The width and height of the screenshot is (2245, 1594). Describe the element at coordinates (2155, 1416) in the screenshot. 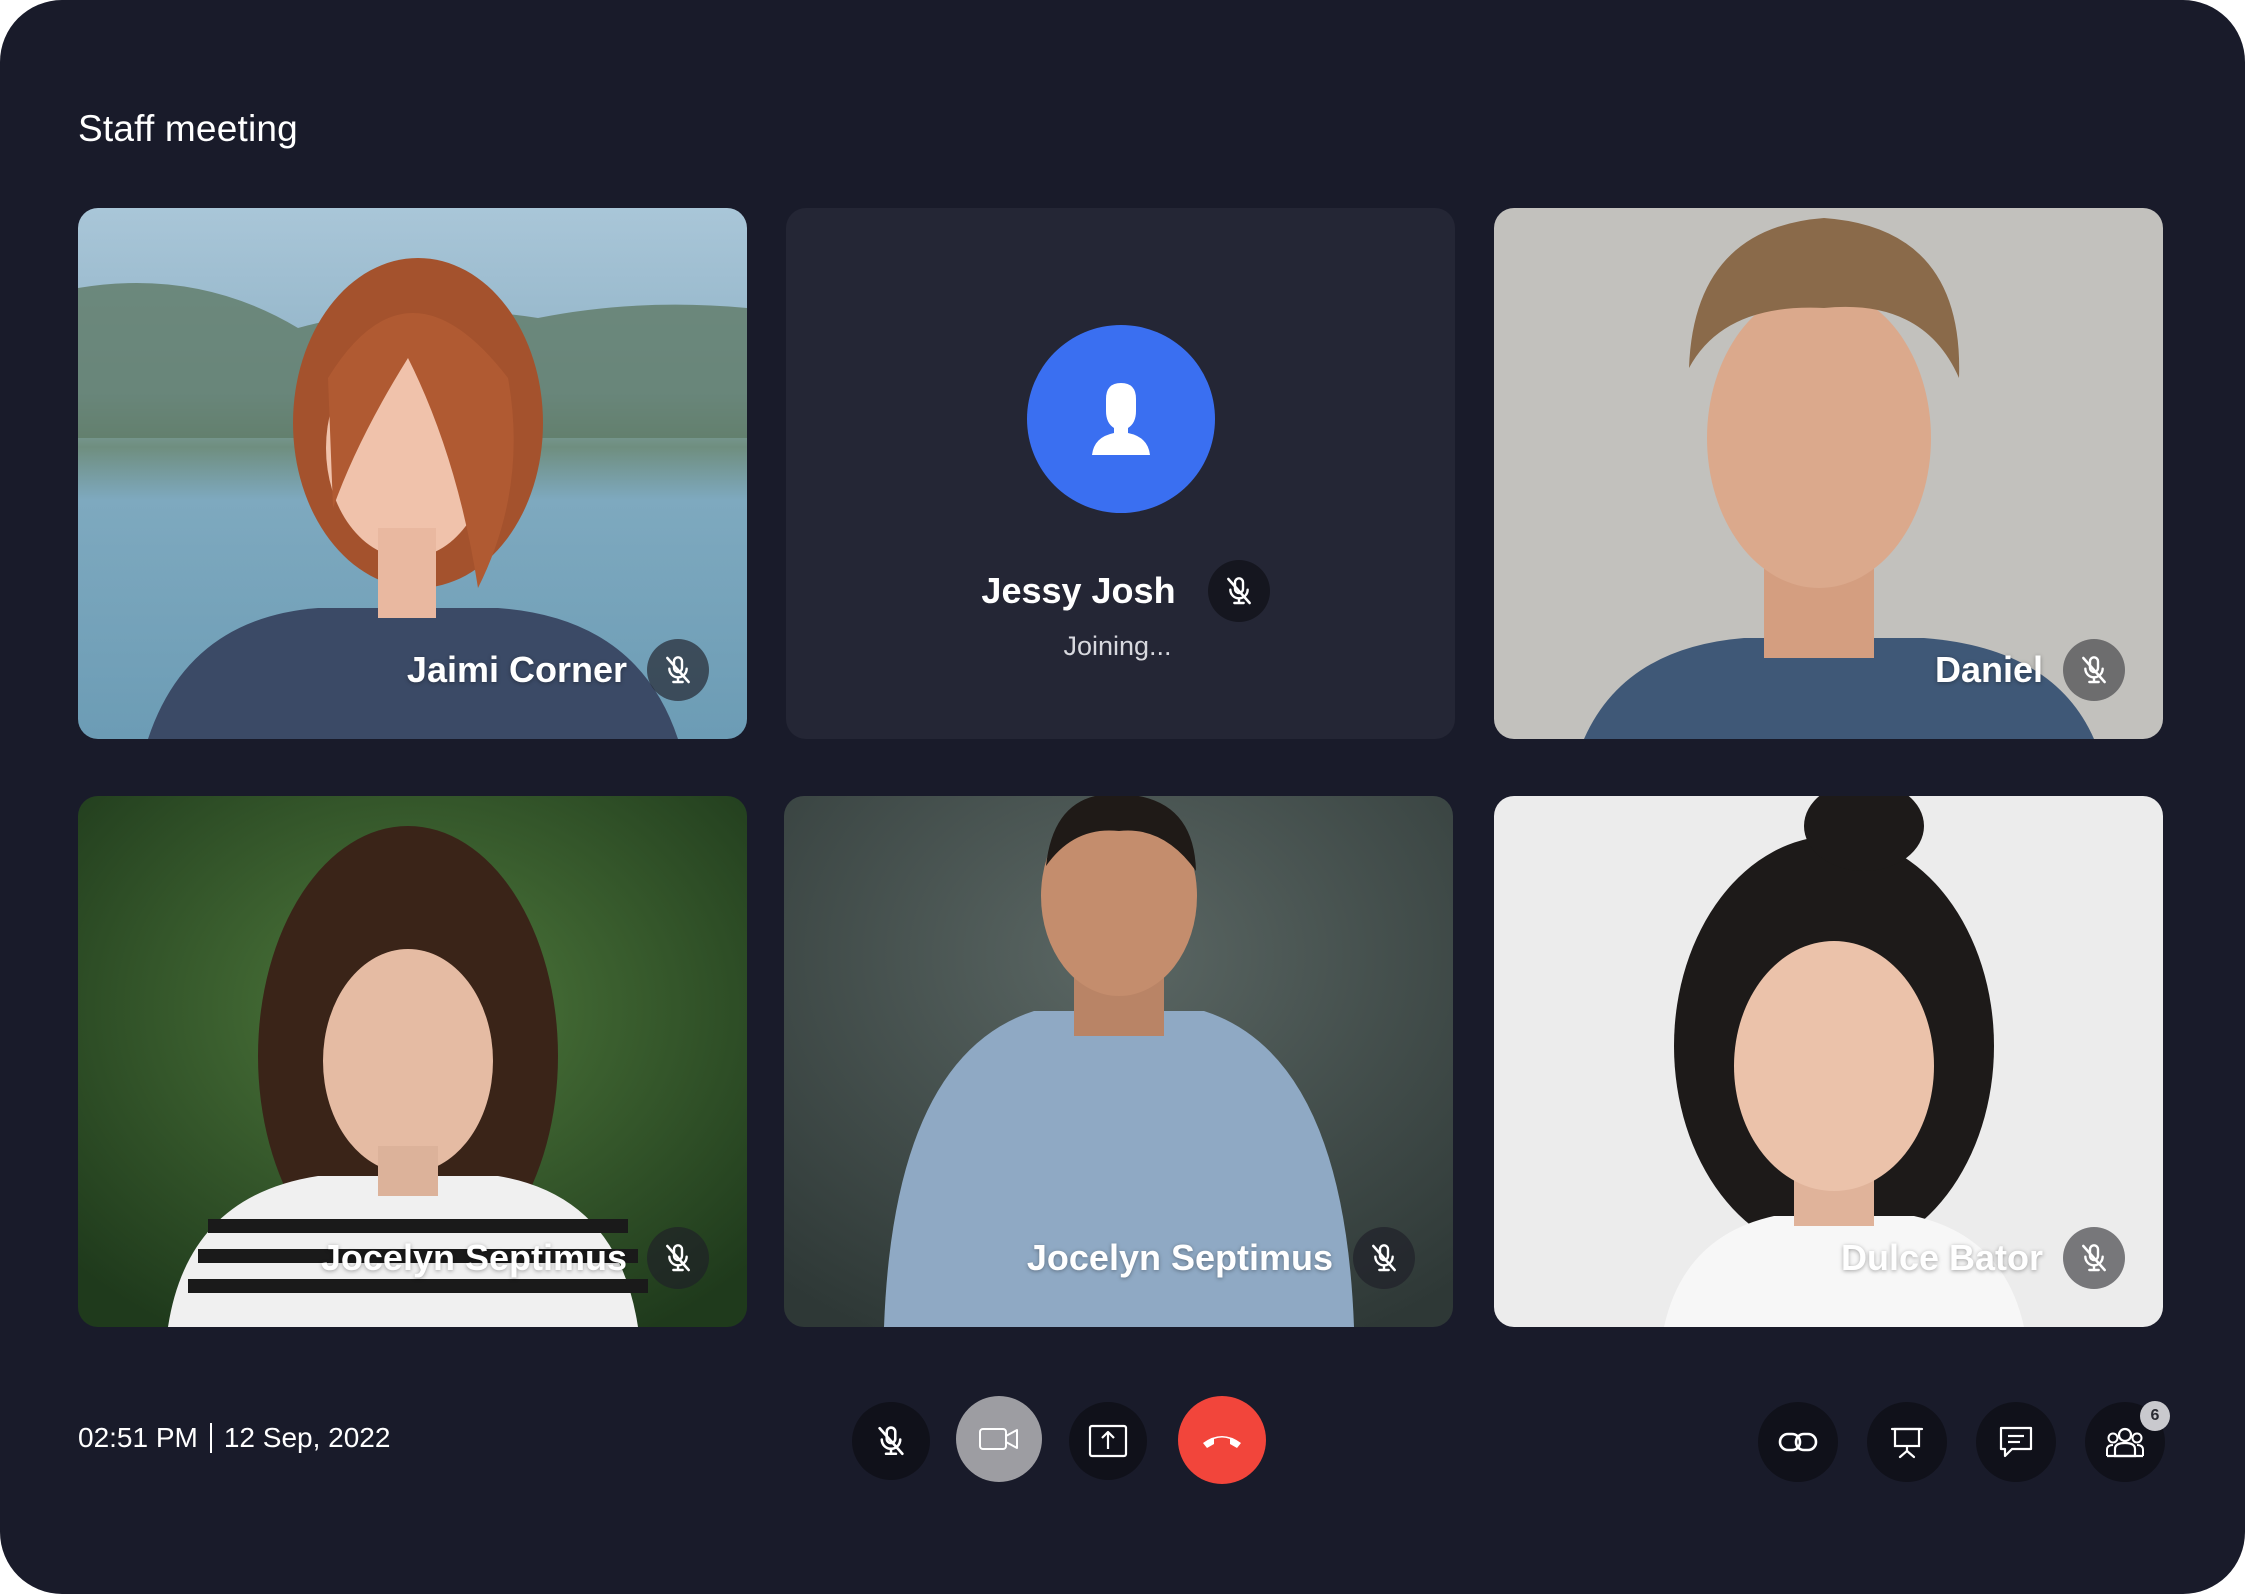

I see `participant-count-badge: 6` at that location.